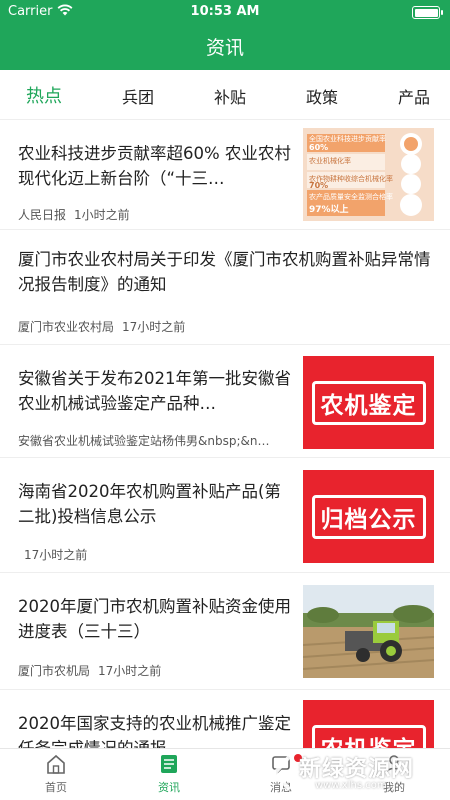 The image size is (450, 800). I want to click on list-item: 2020年国家支持的农业机械推广鉴定任务完成情况的通报 农机鉴定, so click(225, 719).